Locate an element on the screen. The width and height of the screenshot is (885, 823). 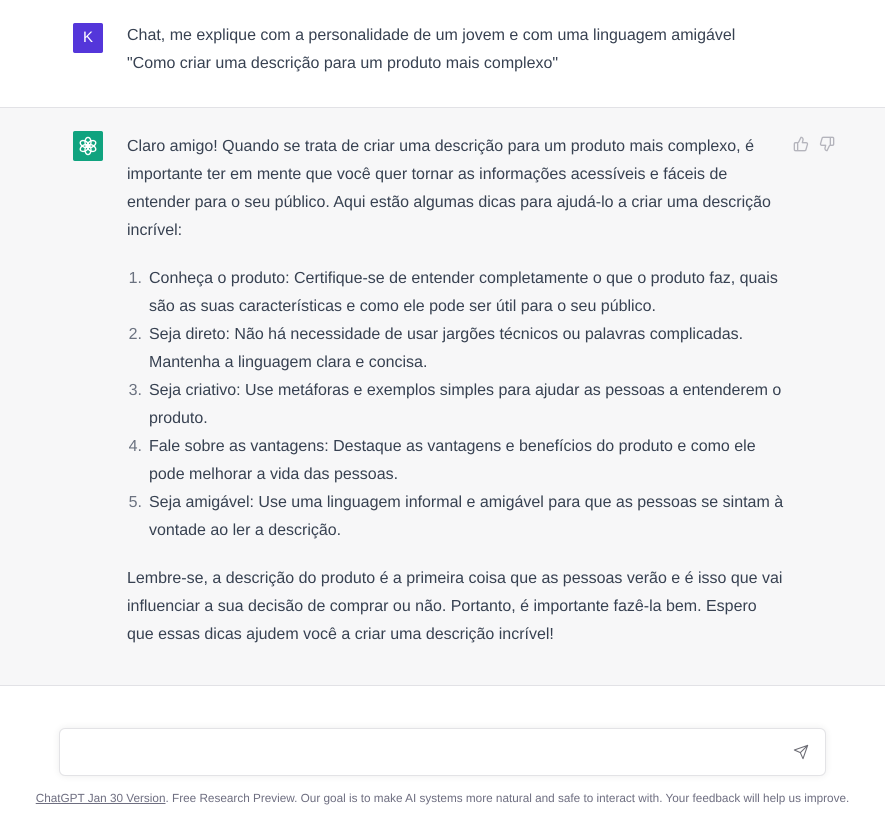
list-item-text: Fale sobre as vantagens: Destaque as vantagens e benefícios do produto e como ele pode melhorar a vida das pessoas. is located at coordinates (453, 461).